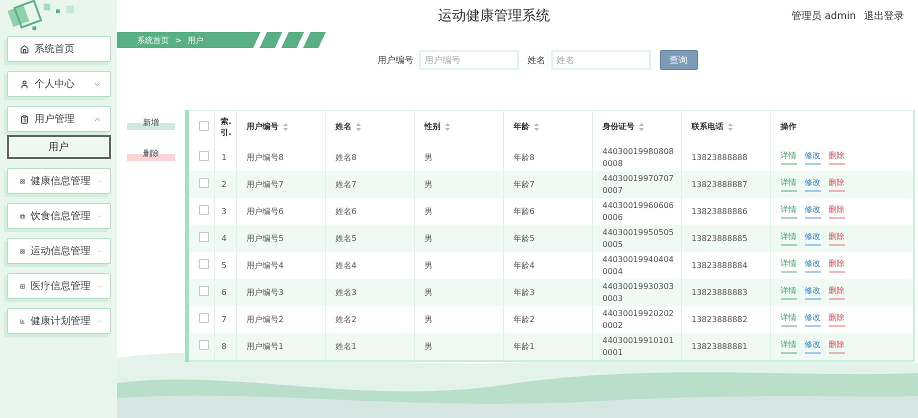  I want to click on table-cell: 用户编号5, so click(265, 238).